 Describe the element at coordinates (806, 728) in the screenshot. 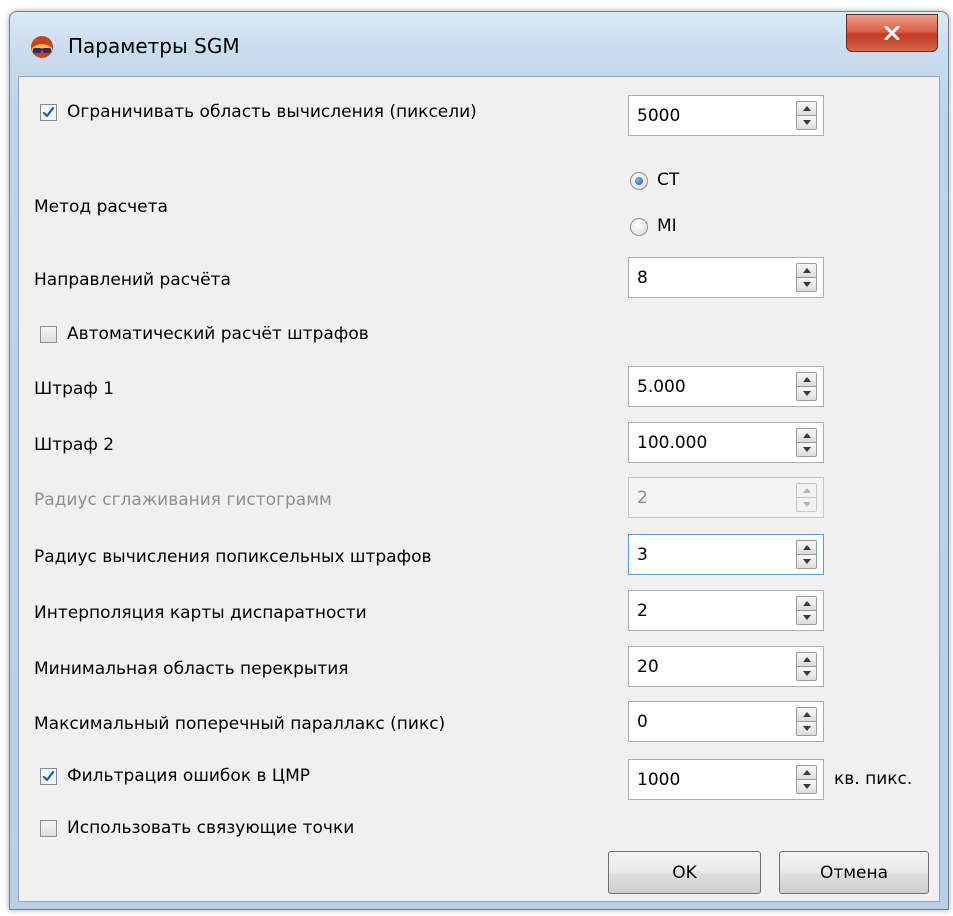

I see `max-parallax-down-arrow-icon` at that location.